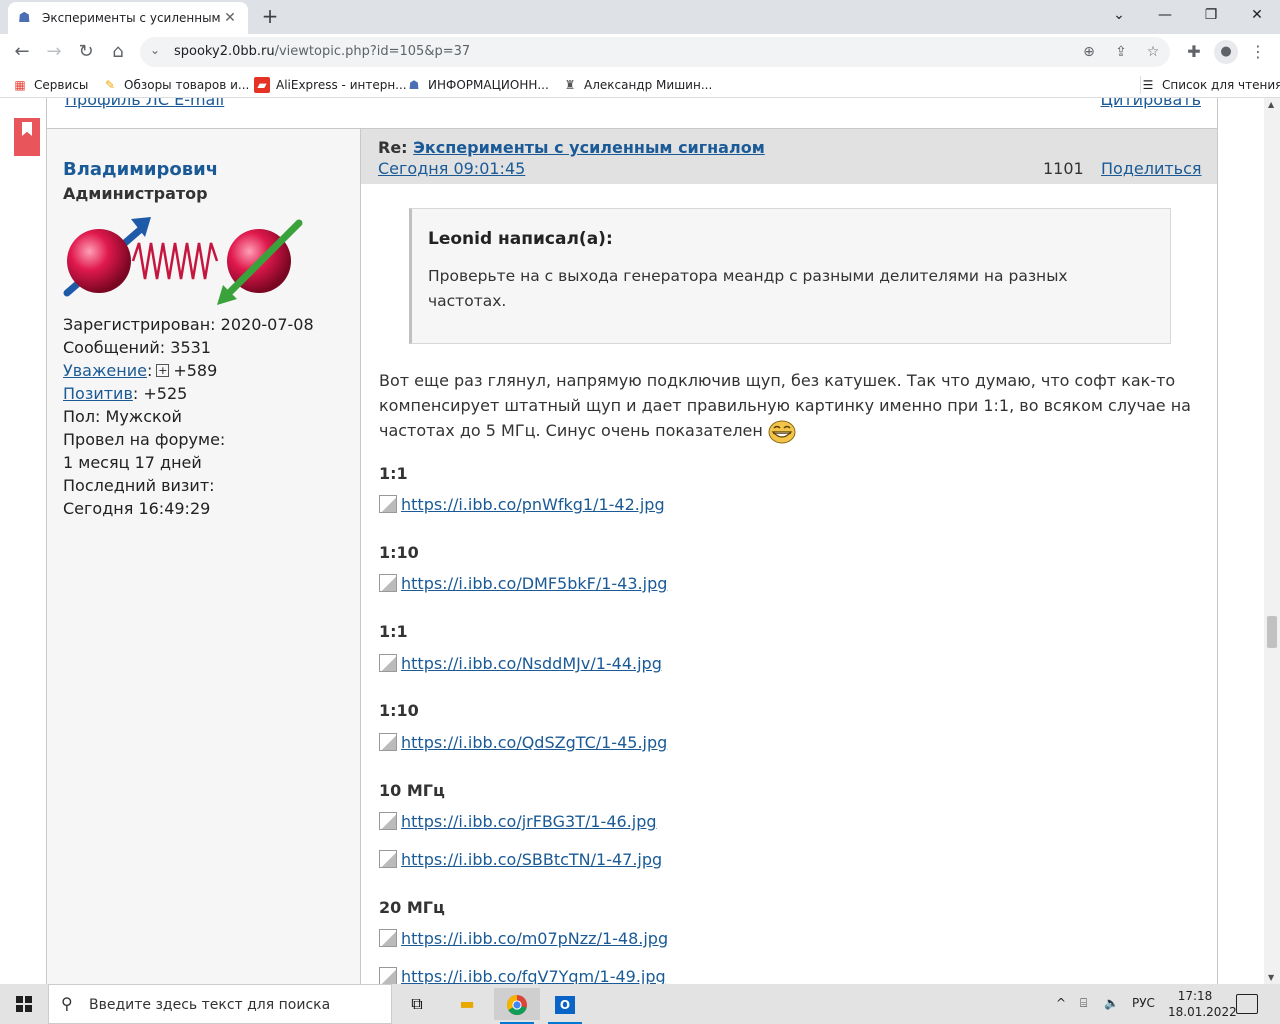 The width and height of the screenshot is (1280, 1024). I want to click on message-count: Сообщений: 3531, so click(137, 347).